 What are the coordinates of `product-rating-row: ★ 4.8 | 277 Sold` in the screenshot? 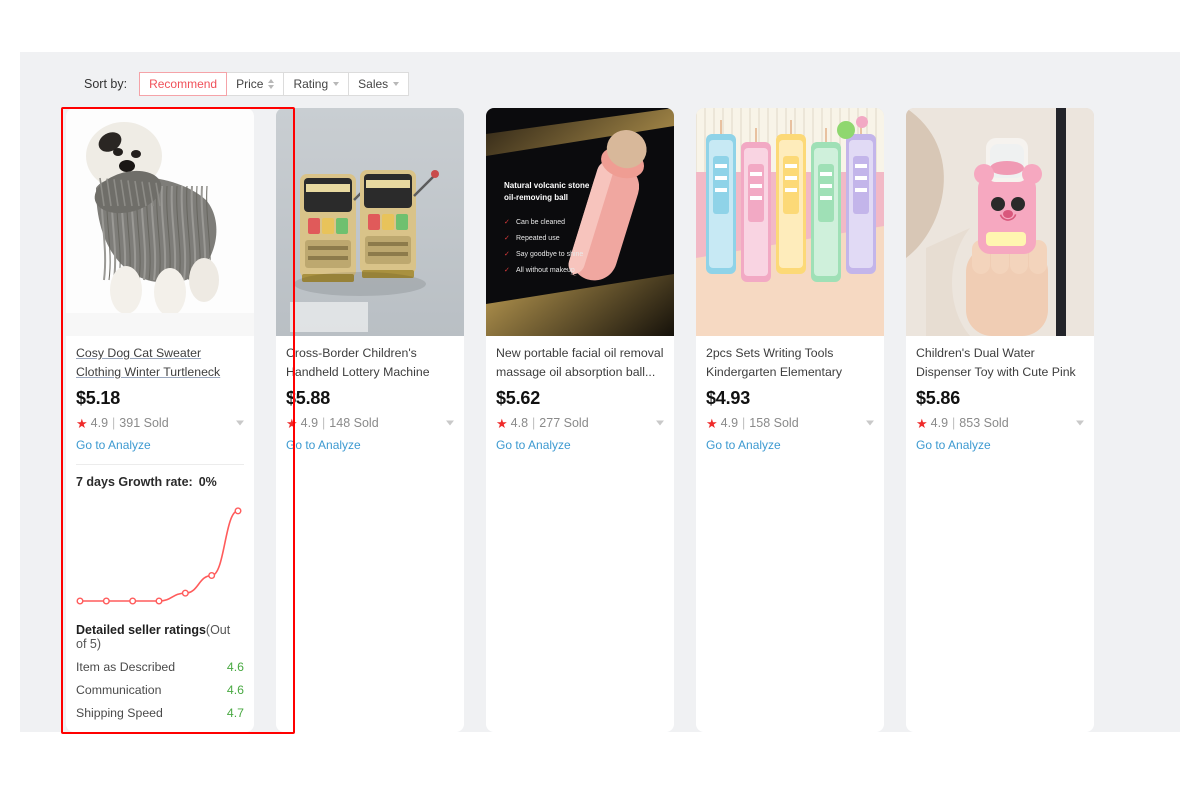 It's located at (580, 423).